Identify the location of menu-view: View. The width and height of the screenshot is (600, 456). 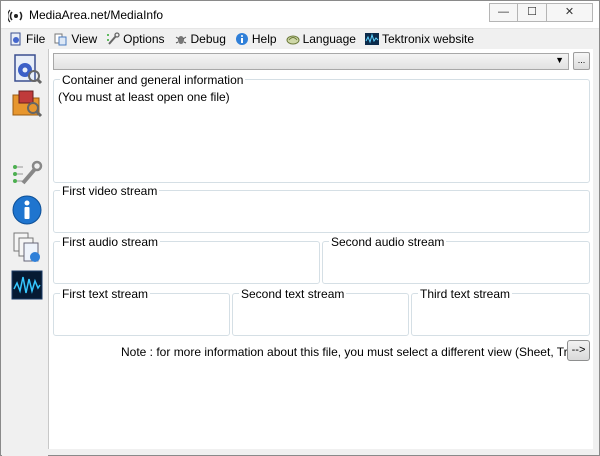
(75, 39).